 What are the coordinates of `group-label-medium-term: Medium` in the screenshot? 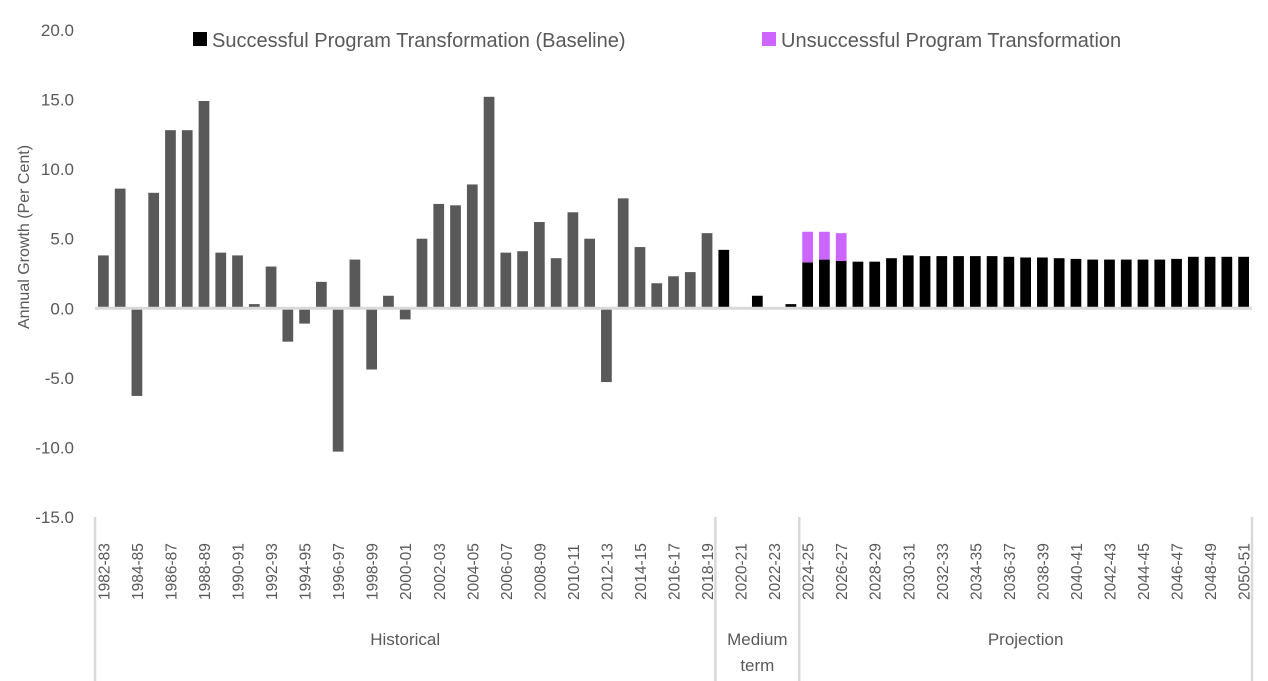 It's located at (757, 639).